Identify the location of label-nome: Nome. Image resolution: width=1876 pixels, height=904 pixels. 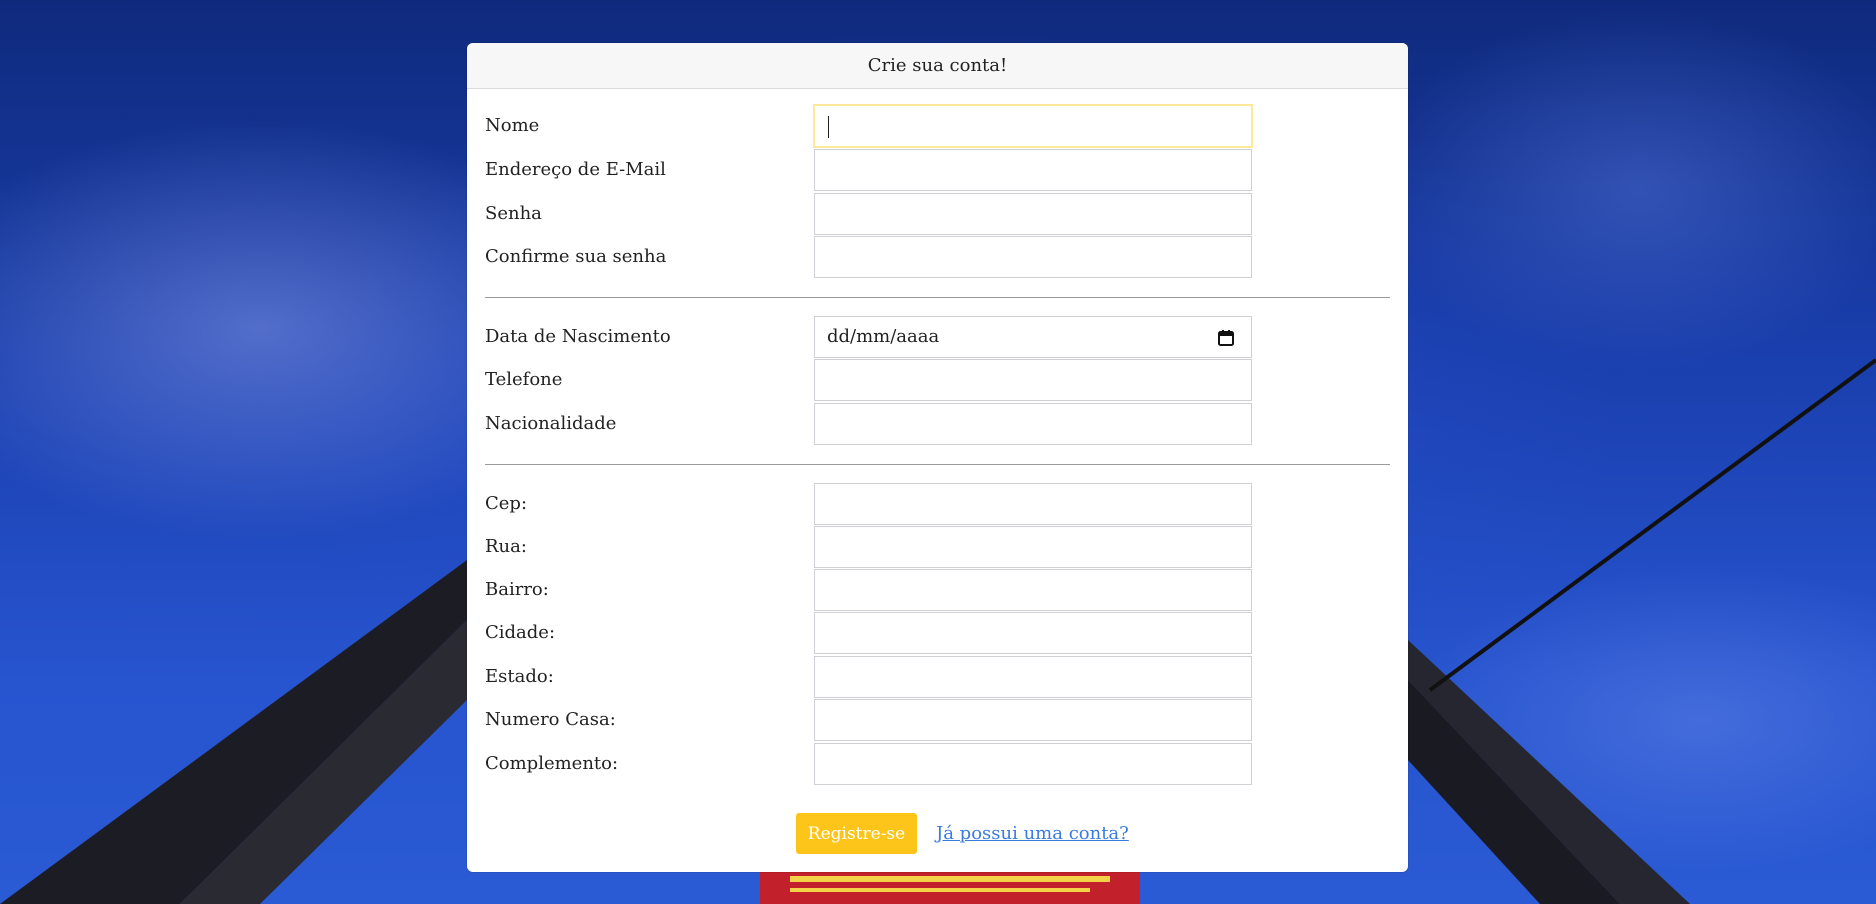
(512, 125).